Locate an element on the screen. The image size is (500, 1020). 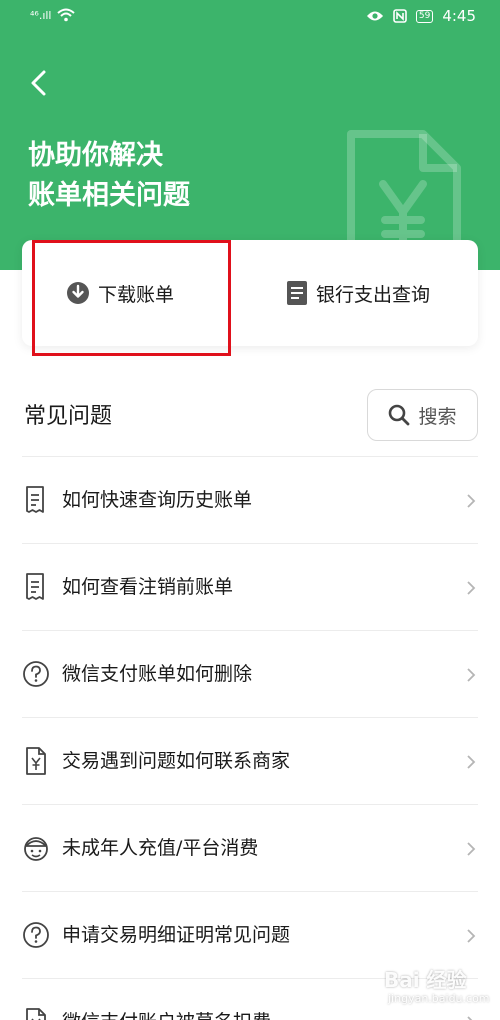
watermark-url: jingyan.baidu.com is located at coordinates (439, 998).